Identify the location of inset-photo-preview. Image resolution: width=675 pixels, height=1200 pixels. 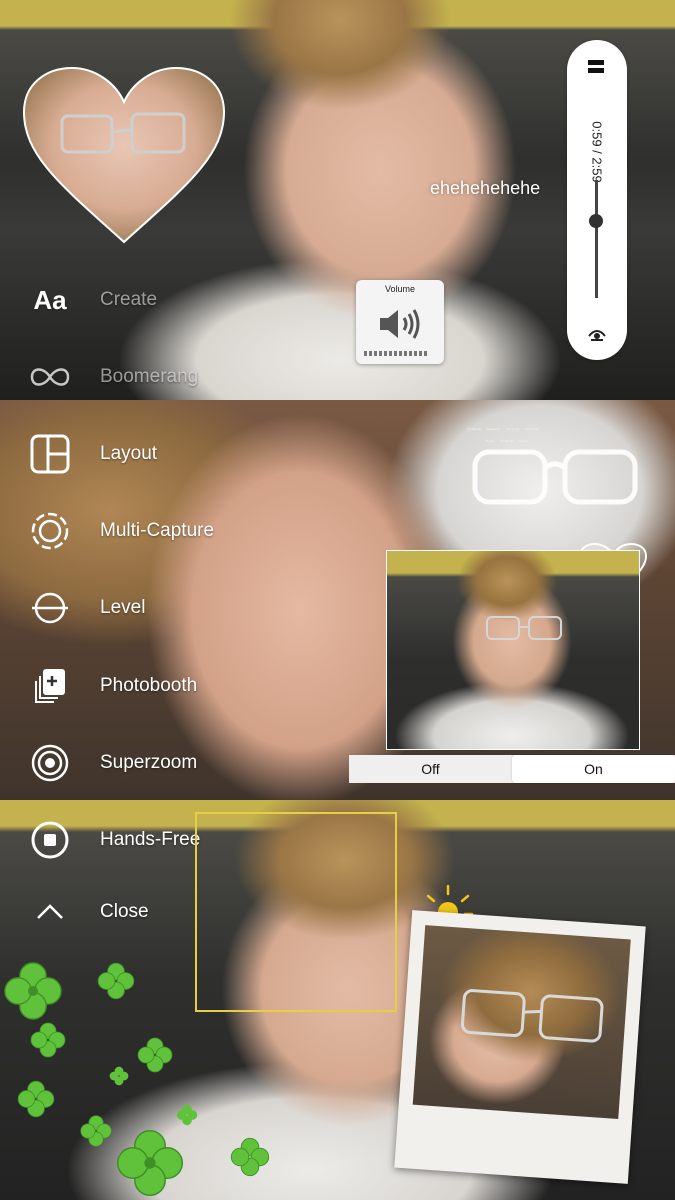
(513, 650).